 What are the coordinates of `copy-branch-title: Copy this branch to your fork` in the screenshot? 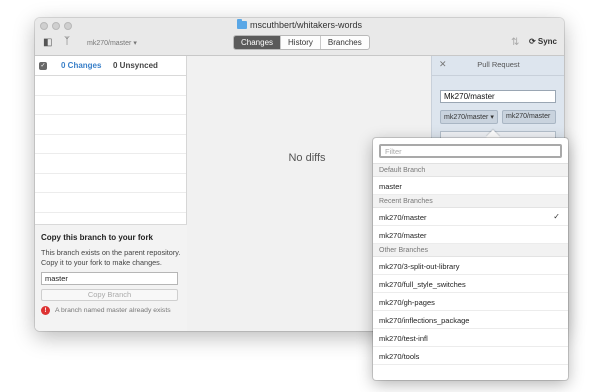 It's located at (97, 237).